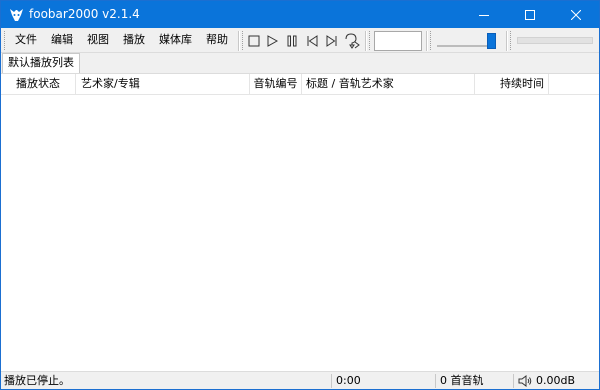  I want to click on foobar-app-icon, so click(16, 15).